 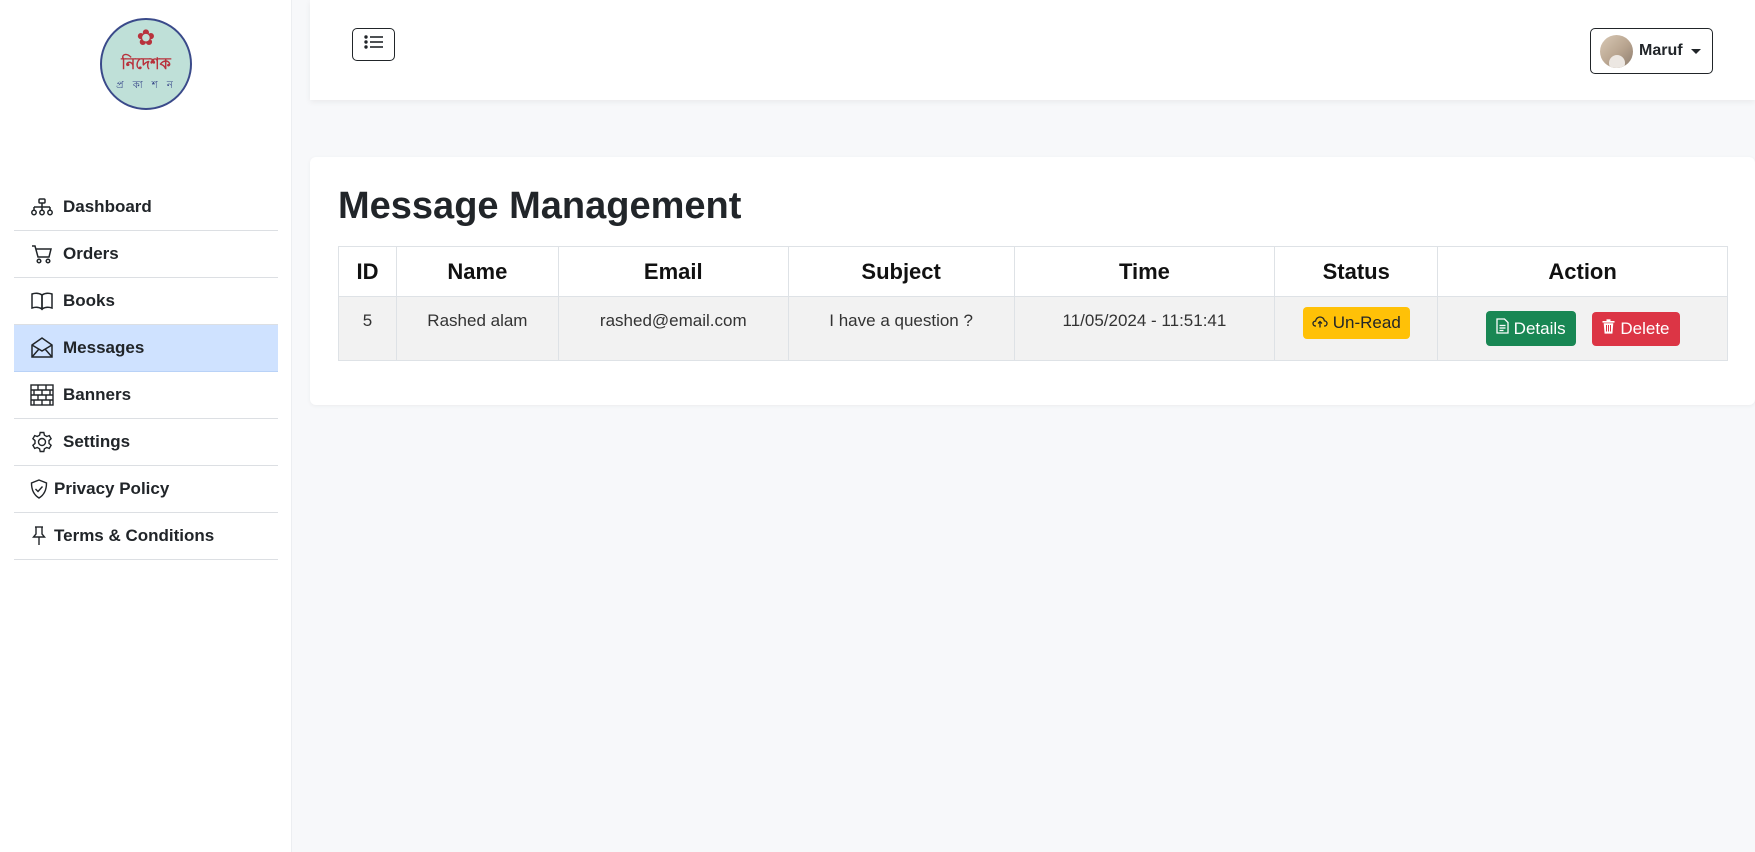 What do you see at coordinates (89, 300) in the screenshot?
I see `sidebar-item-label: Books` at bounding box center [89, 300].